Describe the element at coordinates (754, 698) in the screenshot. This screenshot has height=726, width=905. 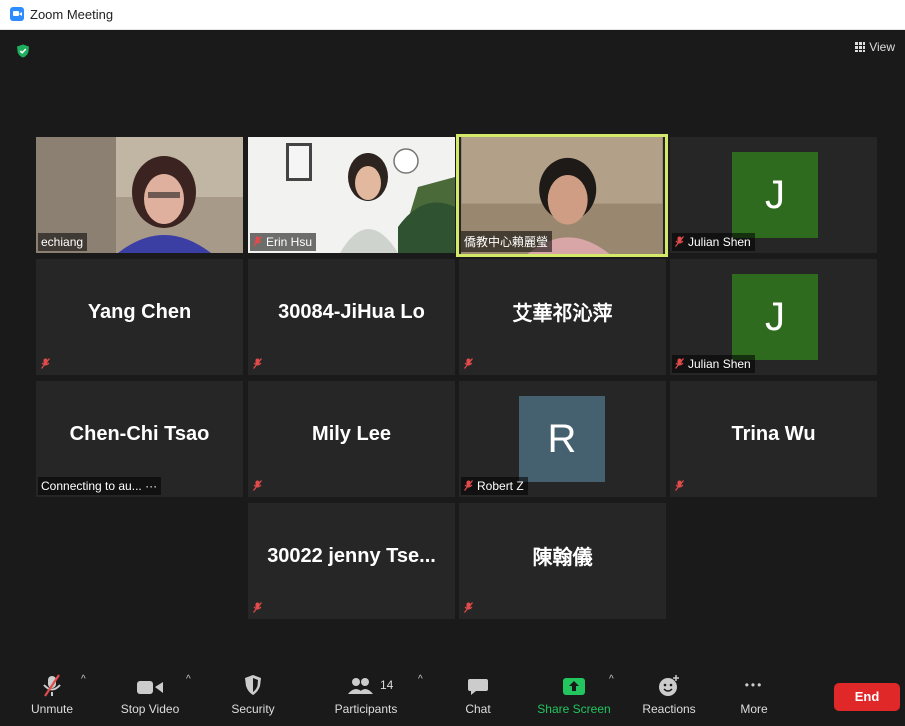
I see `more-button: ••• More` at that location.